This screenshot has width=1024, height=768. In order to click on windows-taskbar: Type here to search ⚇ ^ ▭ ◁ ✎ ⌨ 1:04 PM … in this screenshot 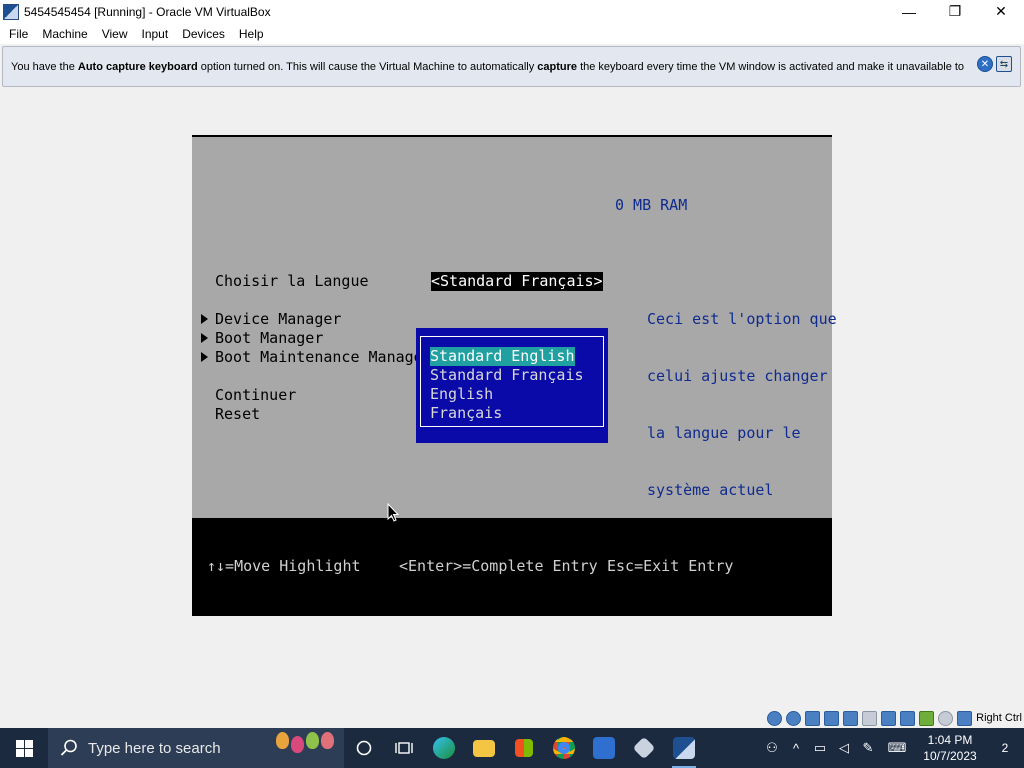, I will do `click(512, 748)`.